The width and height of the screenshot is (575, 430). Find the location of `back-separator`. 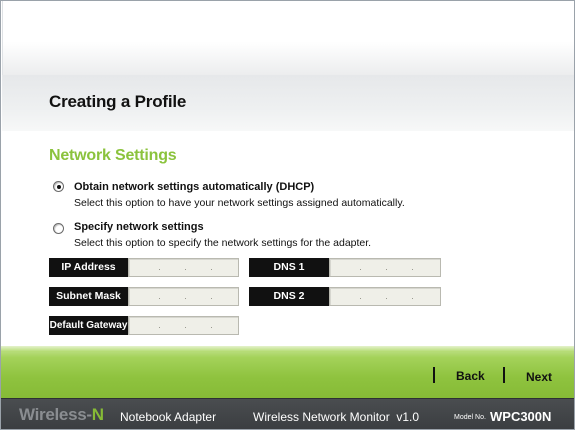

back-separator is located at coordinates (434, 375).